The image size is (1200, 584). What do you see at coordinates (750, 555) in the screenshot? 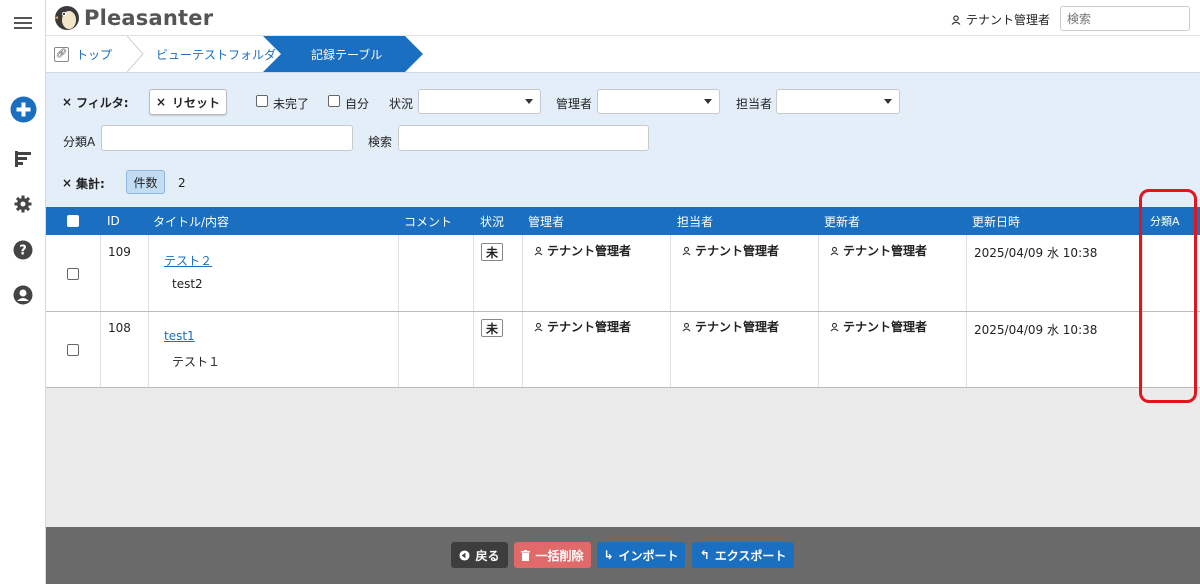
I see `export-button-label: エクスポート` at bounding box center [750, 555].